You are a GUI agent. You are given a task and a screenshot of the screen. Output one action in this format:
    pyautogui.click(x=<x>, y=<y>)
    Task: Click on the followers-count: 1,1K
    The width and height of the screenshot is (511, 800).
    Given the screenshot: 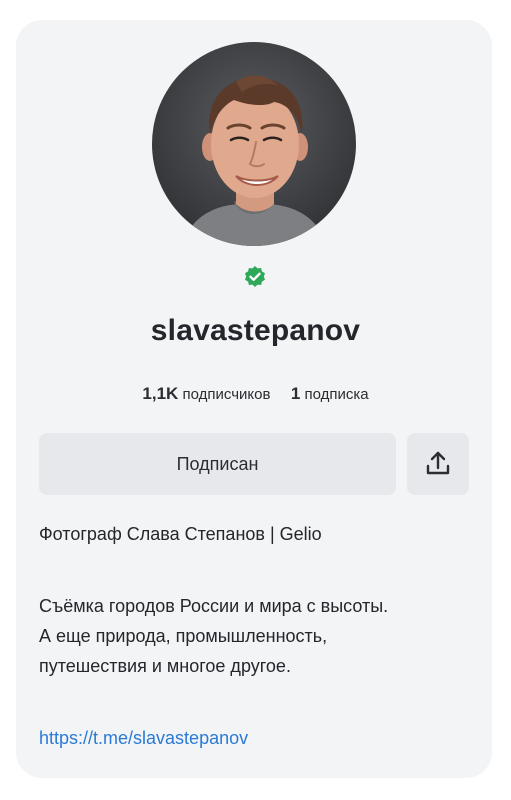 What is the action you would take?
    pyautogui.click(x=160, y=393)
    